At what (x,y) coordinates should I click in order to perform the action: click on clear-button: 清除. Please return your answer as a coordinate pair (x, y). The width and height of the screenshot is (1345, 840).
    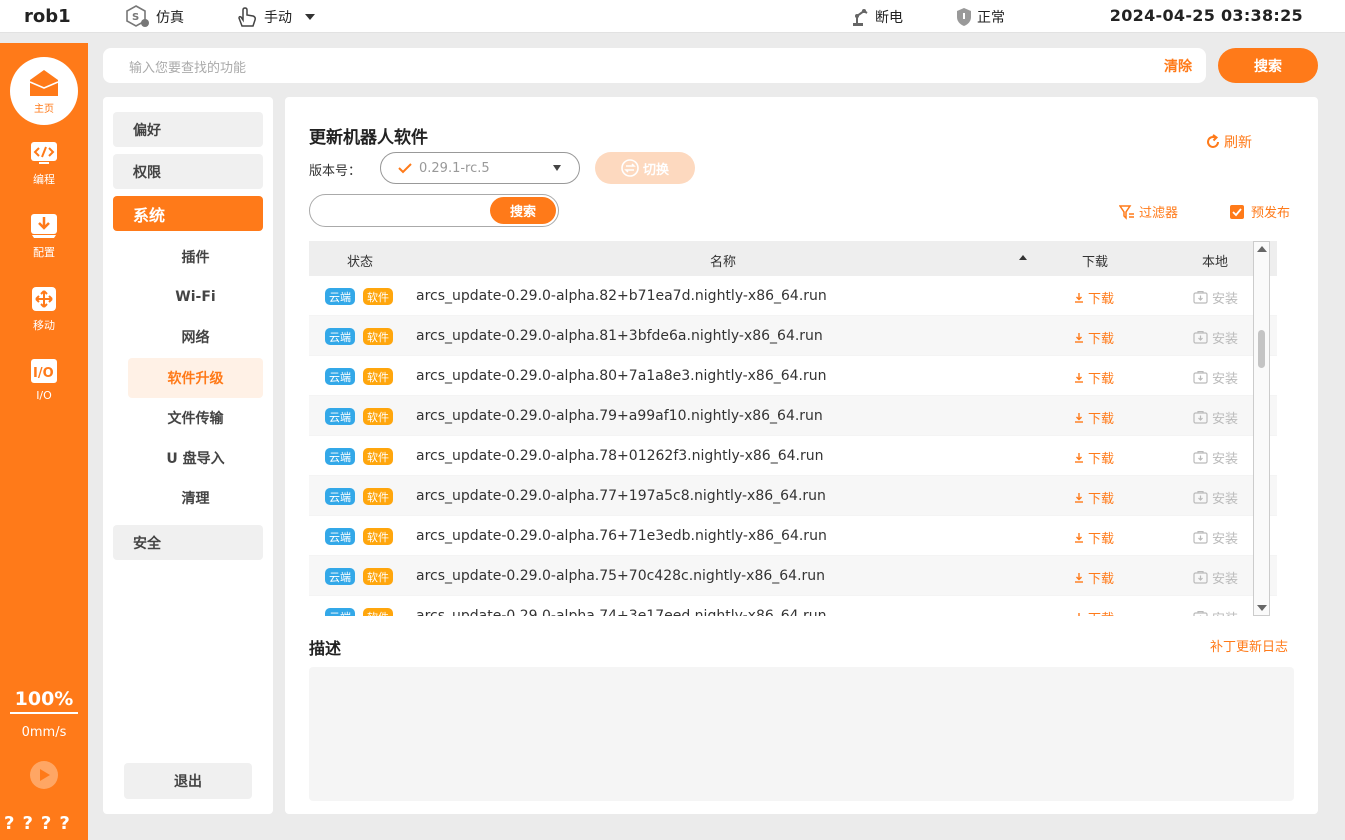
    Looking at the image, I should click on (1178, 66).